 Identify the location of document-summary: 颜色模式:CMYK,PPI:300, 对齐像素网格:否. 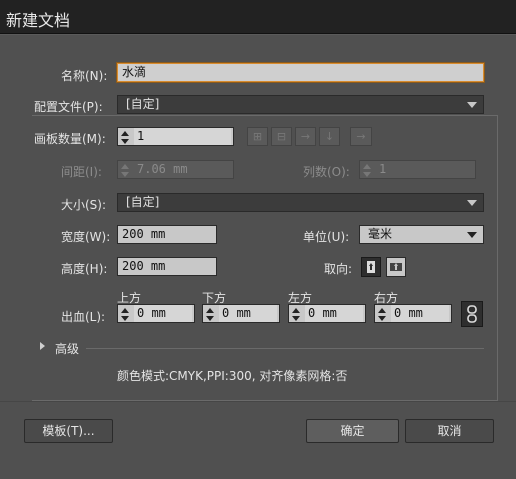
(232, 376).